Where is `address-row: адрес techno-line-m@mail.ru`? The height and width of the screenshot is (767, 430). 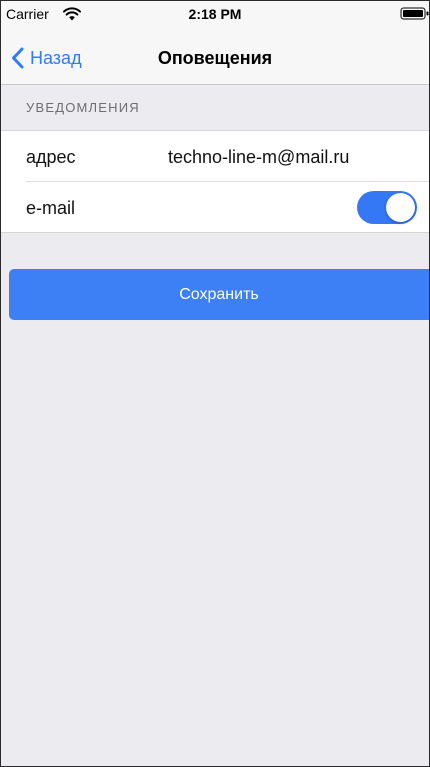 address-row: адрес techno-line-m@mail.ru is located at coordinates (215, 156).